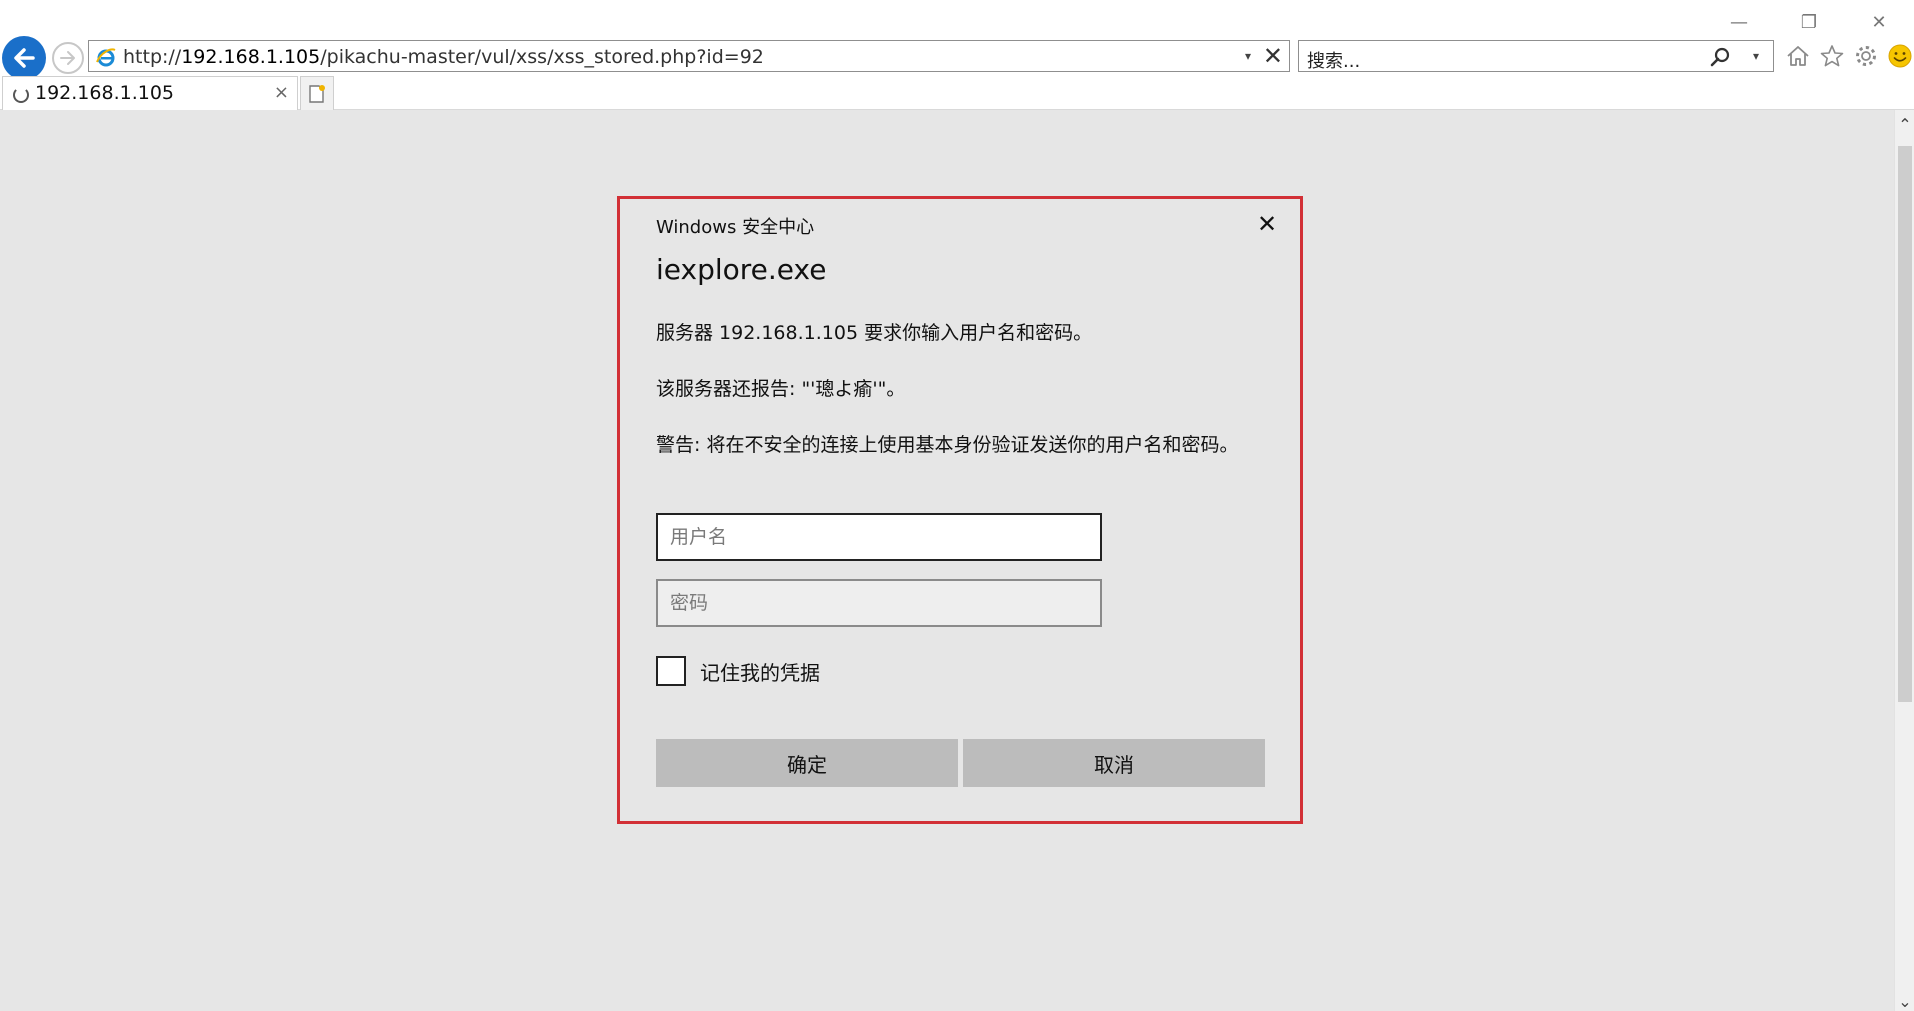 The image size is (1914, 1011). What do you see at coordinates (105, 93) in the screenshot?
I see `tab-title: 192.168.1.105` at bounding box center [105, 93].